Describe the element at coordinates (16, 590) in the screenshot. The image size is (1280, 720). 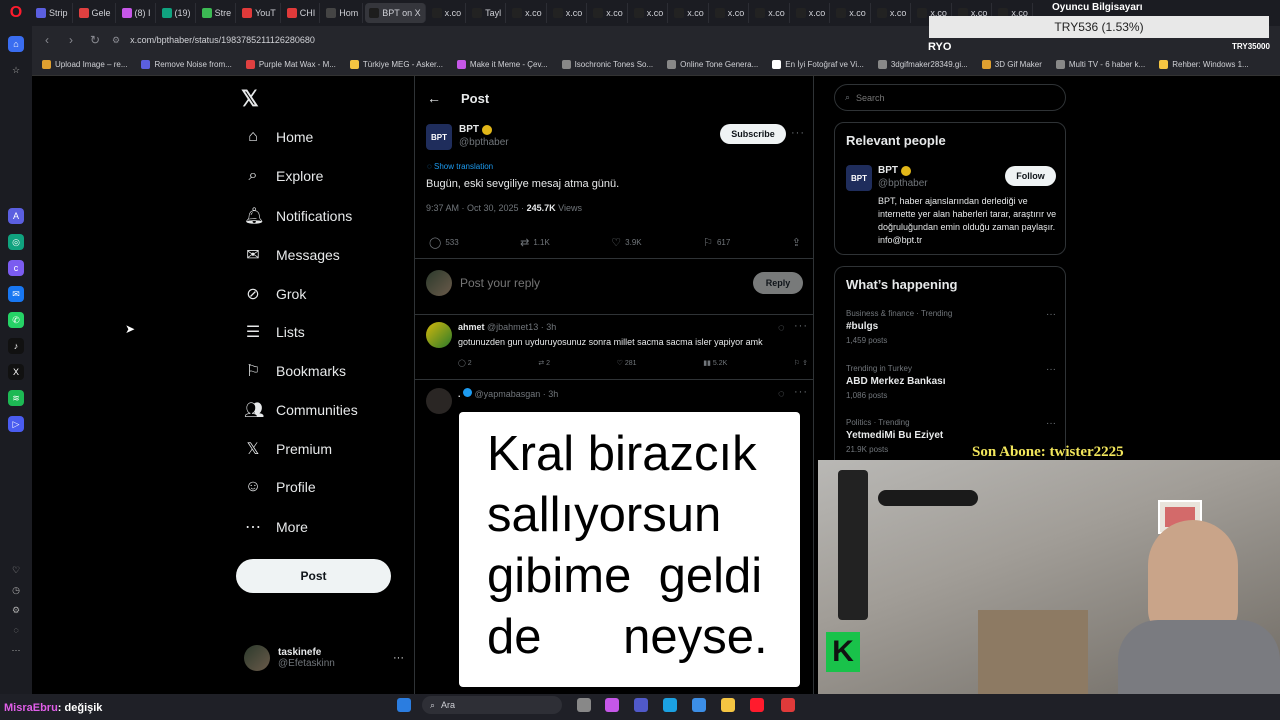
I see `history-icon: ◷` at that location.